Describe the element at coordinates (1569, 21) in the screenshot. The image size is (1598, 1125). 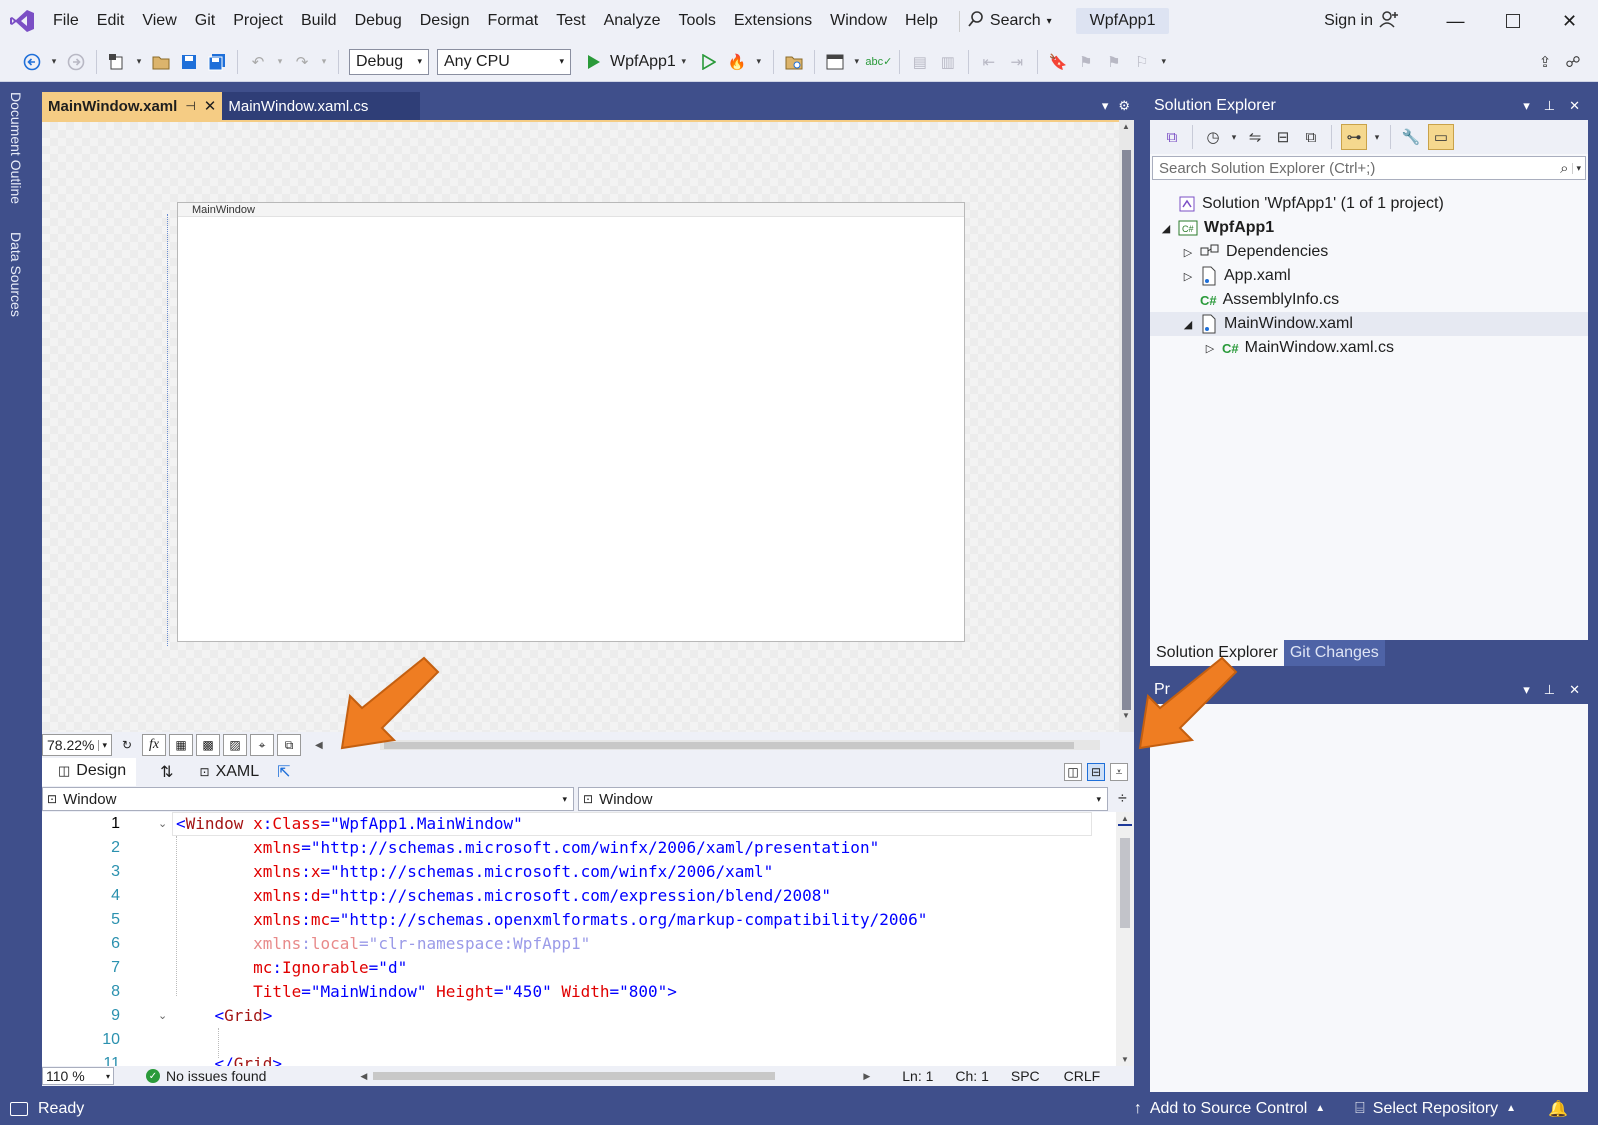
I see `close-button: ✕` at that location.